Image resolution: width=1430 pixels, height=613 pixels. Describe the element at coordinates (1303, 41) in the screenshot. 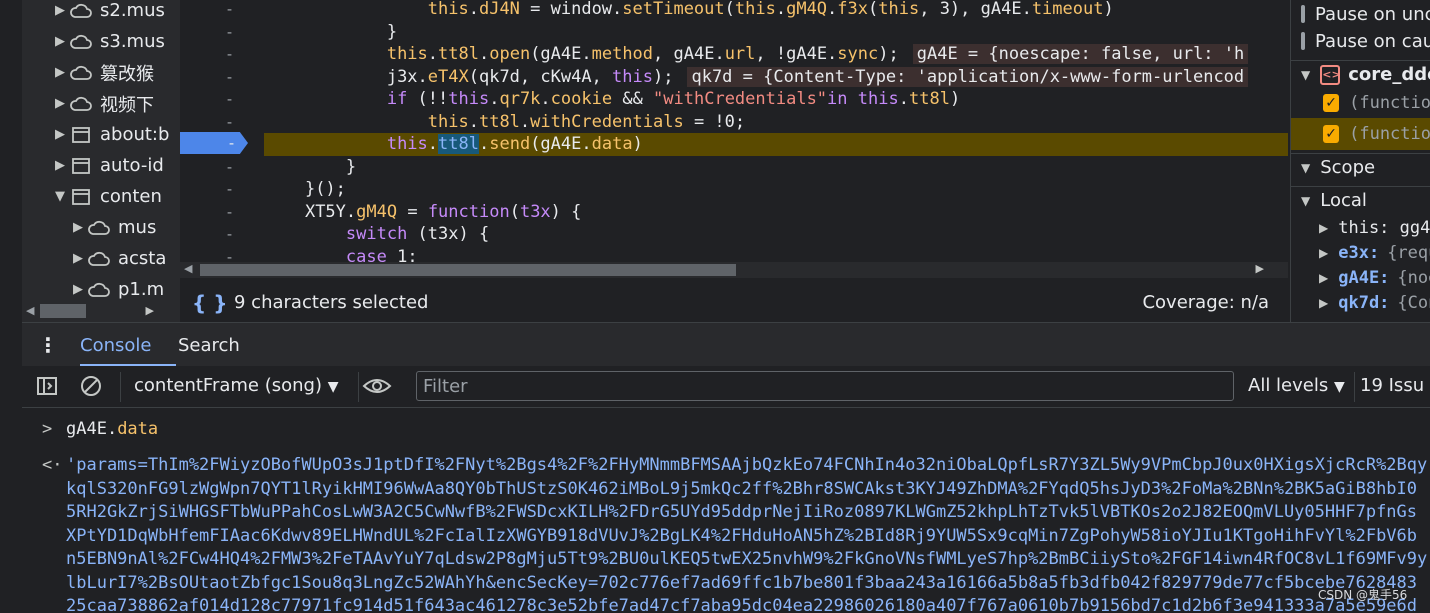

I see `pause-caught-checkbox` at that location.